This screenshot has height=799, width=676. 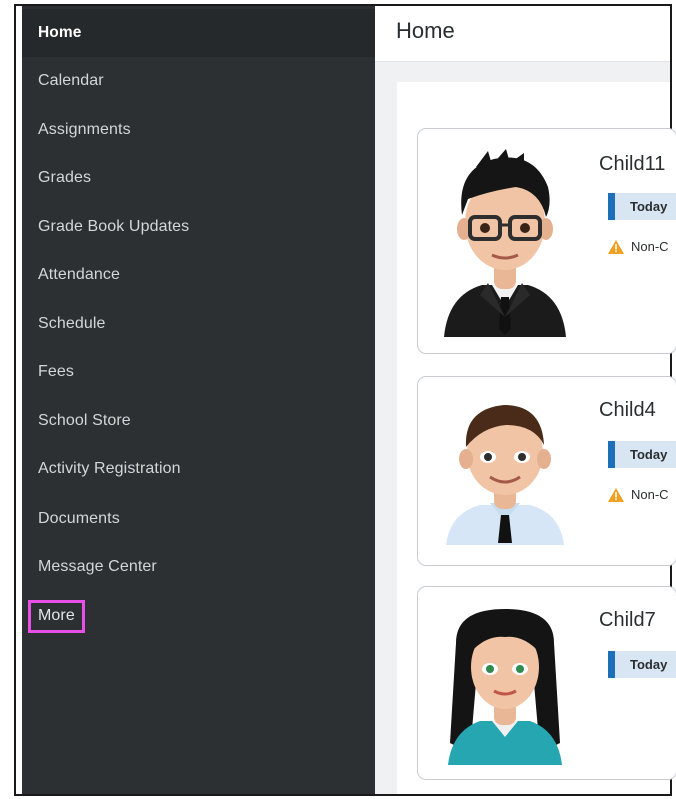 I want to click on sidebar-item-calendar: Calendar, so click(x=198, y=81).